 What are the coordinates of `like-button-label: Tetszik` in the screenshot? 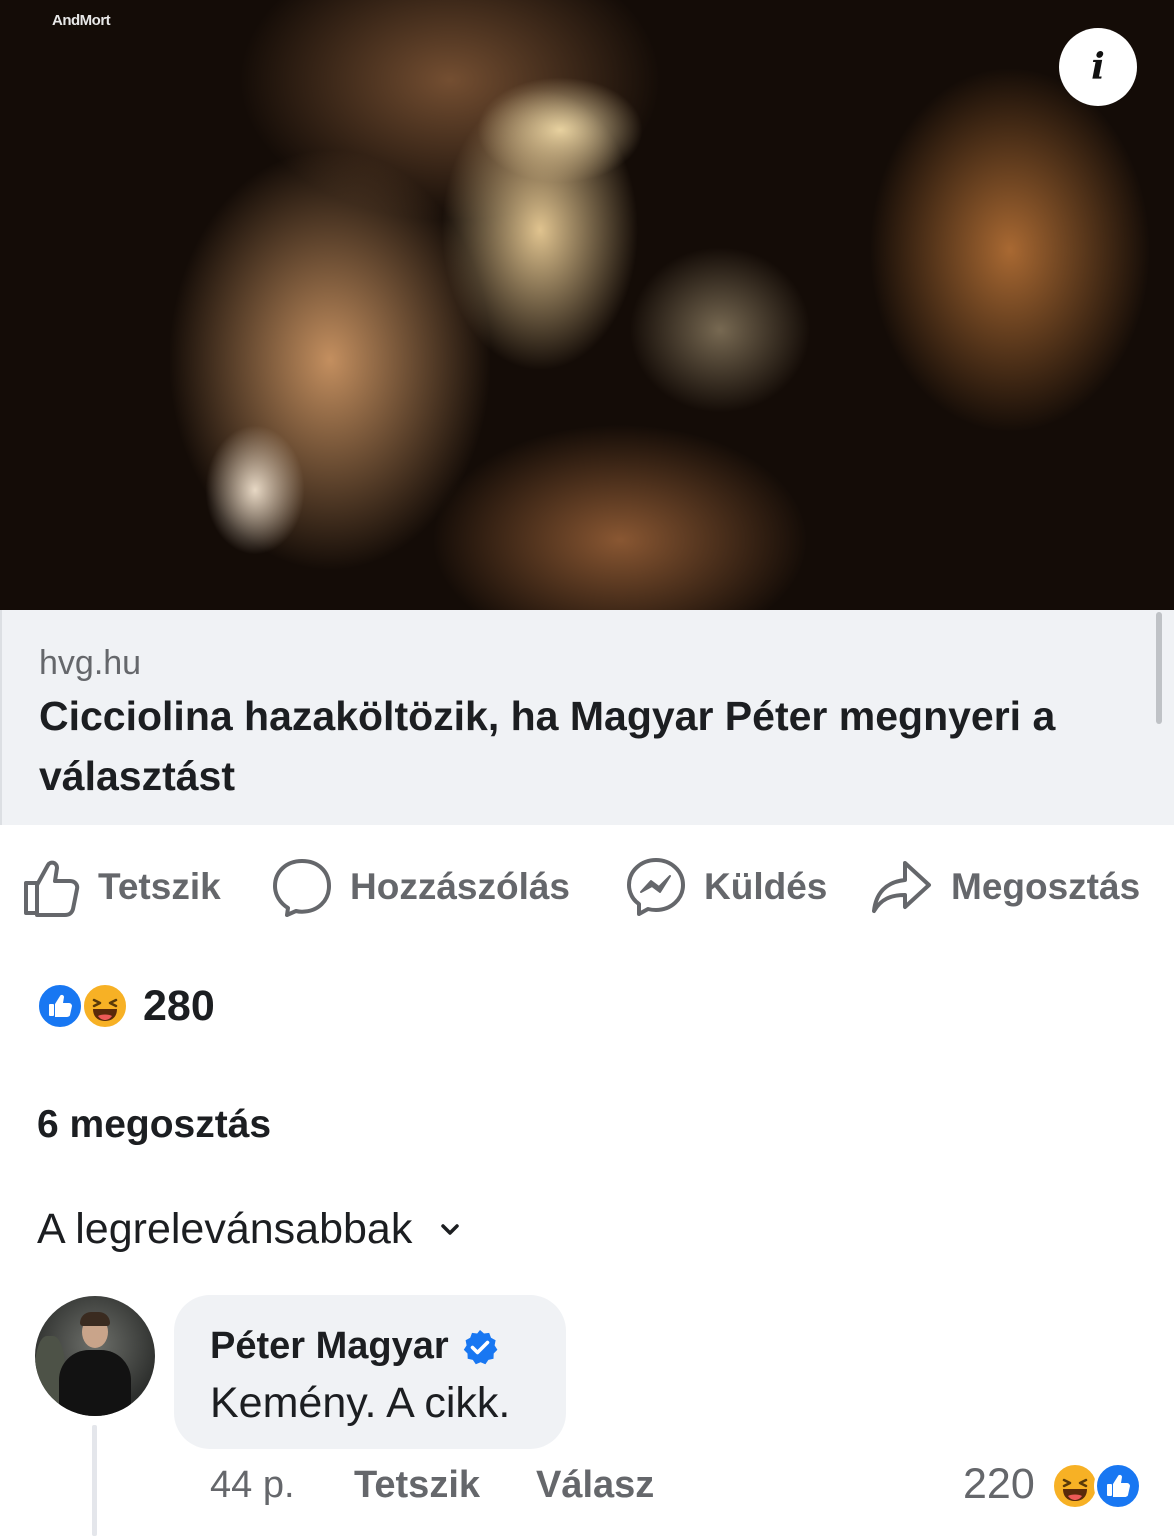 It's located at (159, 886).